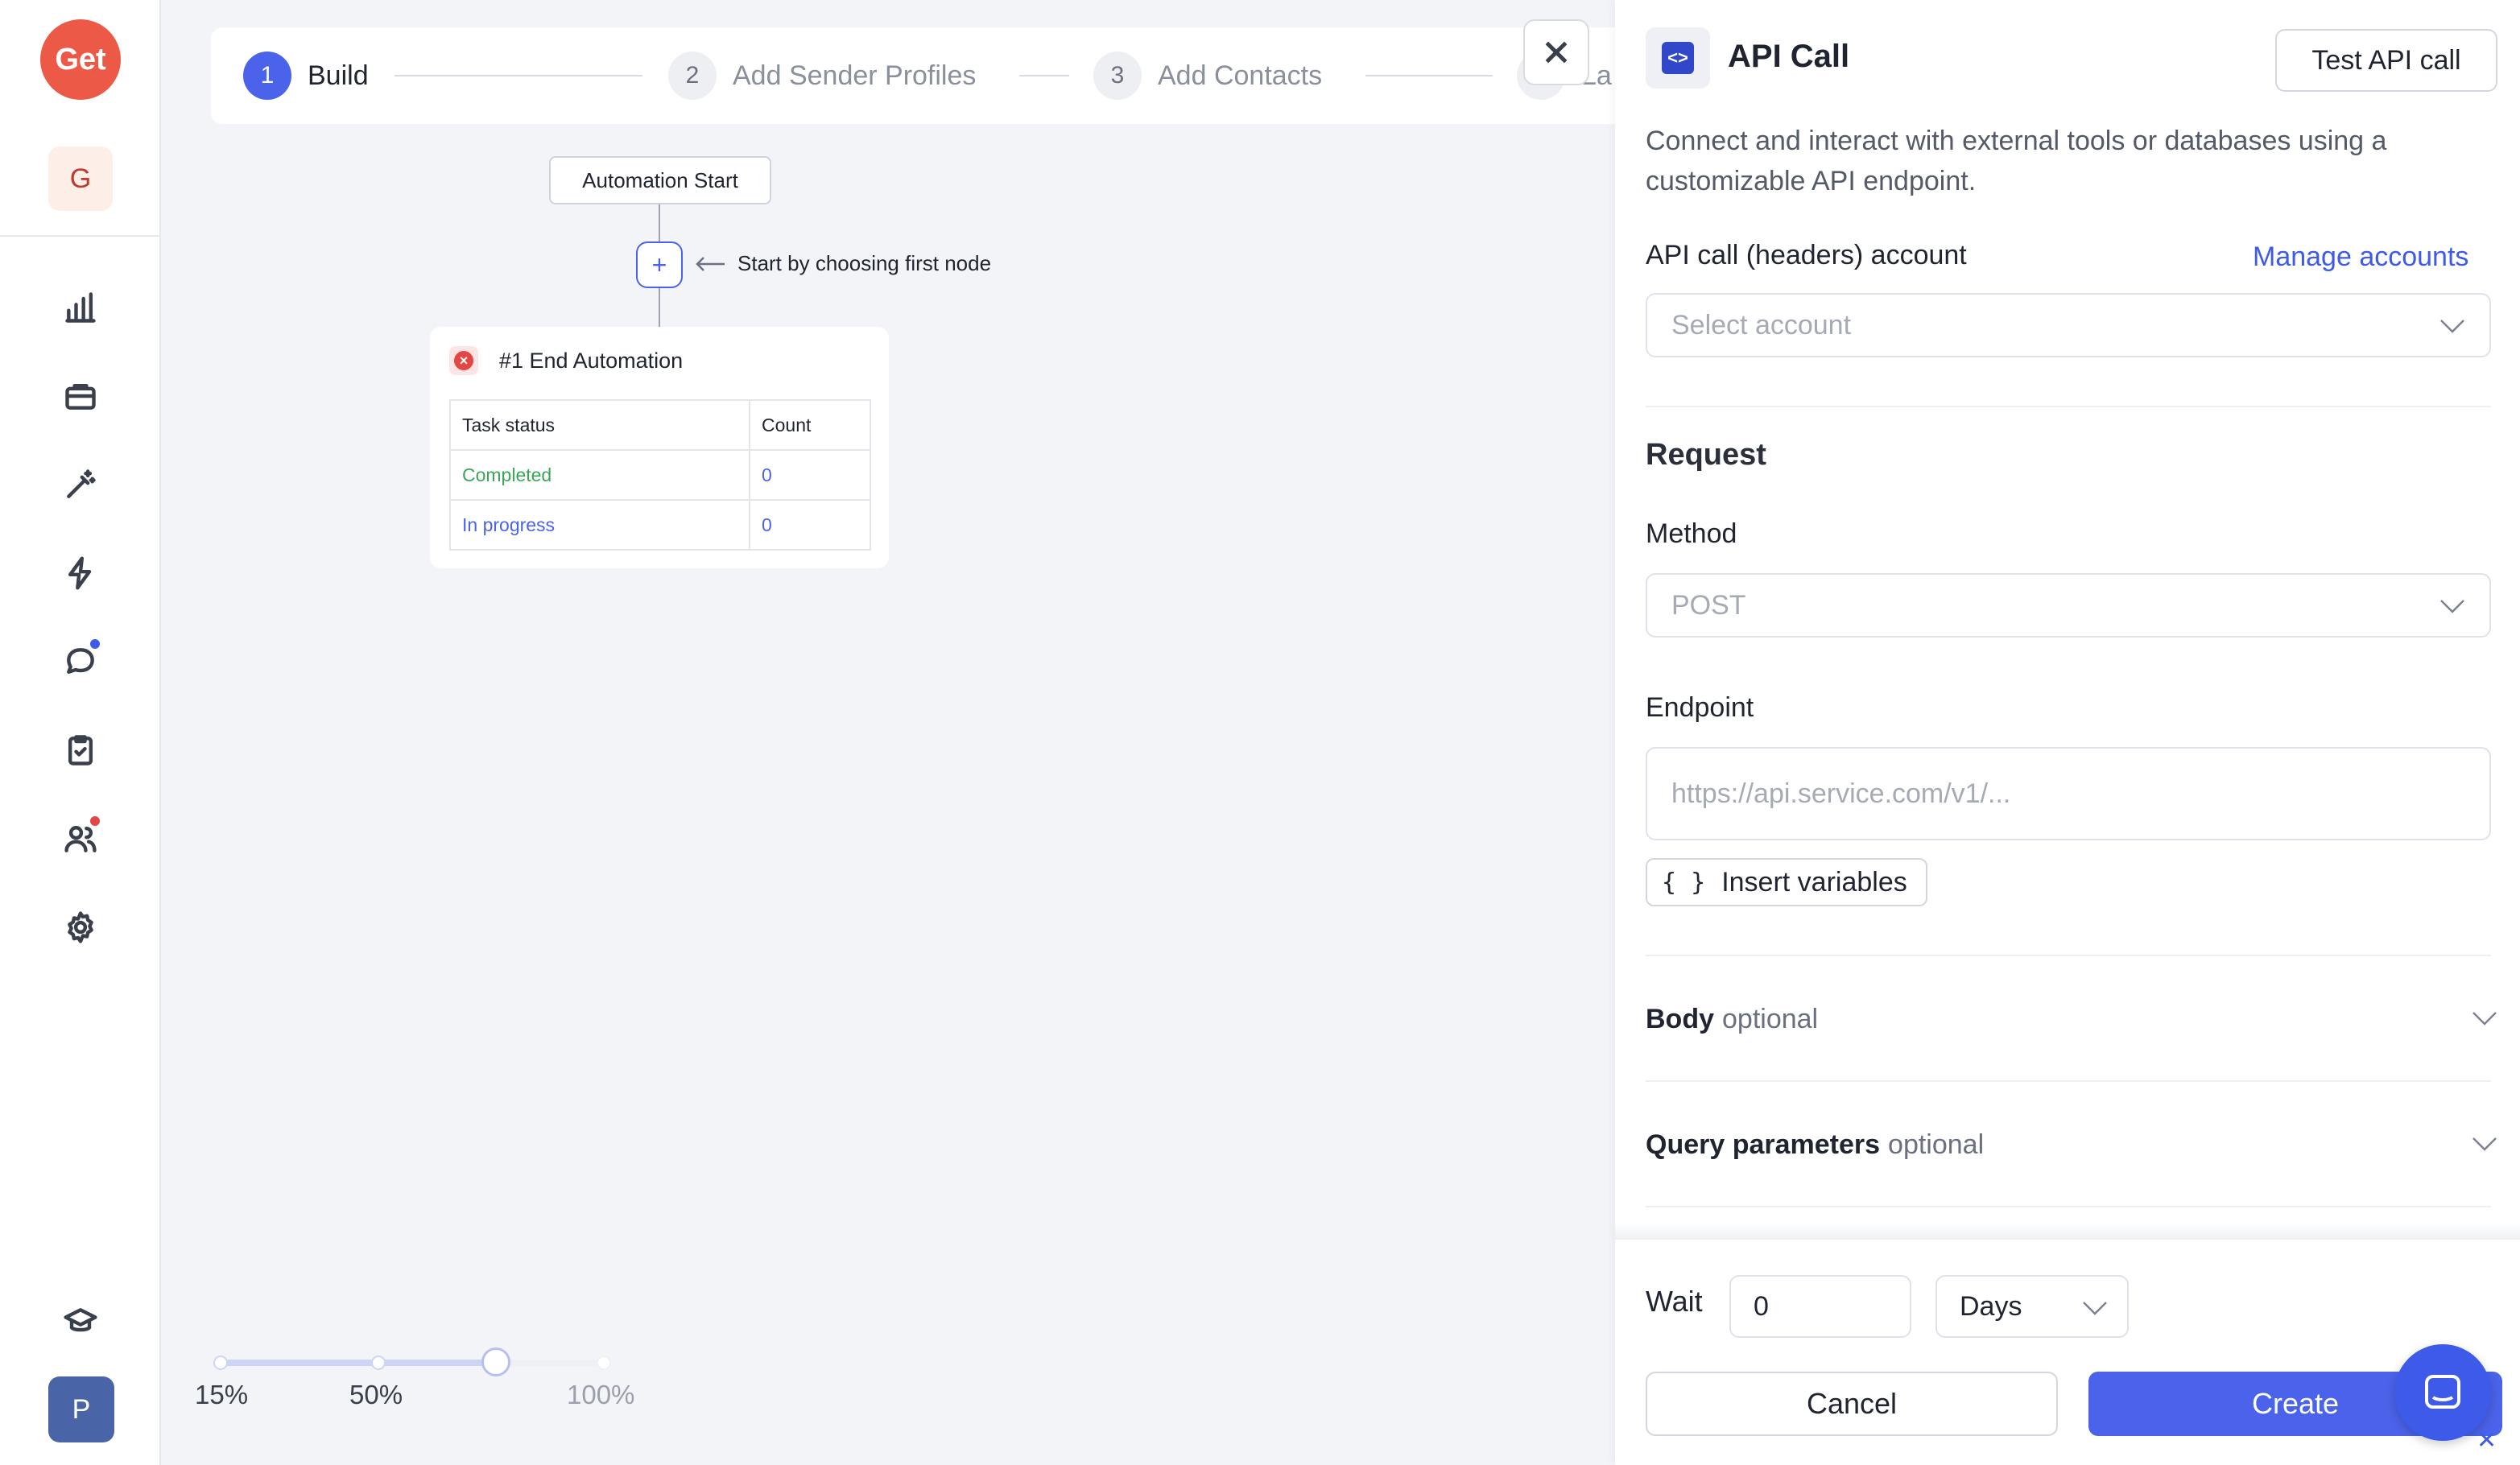  Describe the element at coordinates (1692, 534) in the screenshot. I see `method-label: Method` at that location.